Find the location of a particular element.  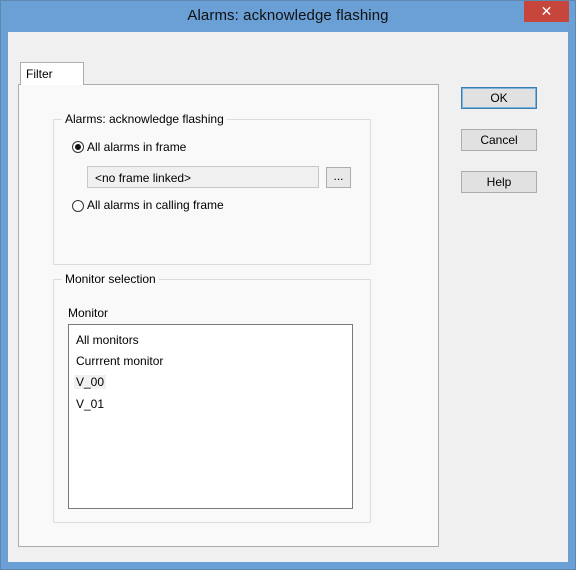

all-alarms-in-frame-radio is located at coordinates (78, 147).